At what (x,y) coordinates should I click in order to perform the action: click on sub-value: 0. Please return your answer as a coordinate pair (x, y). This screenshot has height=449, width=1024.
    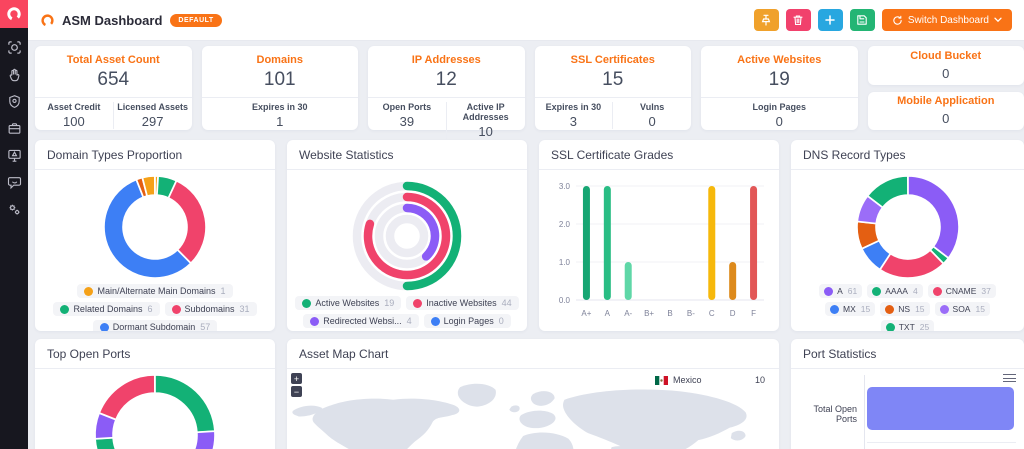
    Looking at the image, I should click on (779, 121).